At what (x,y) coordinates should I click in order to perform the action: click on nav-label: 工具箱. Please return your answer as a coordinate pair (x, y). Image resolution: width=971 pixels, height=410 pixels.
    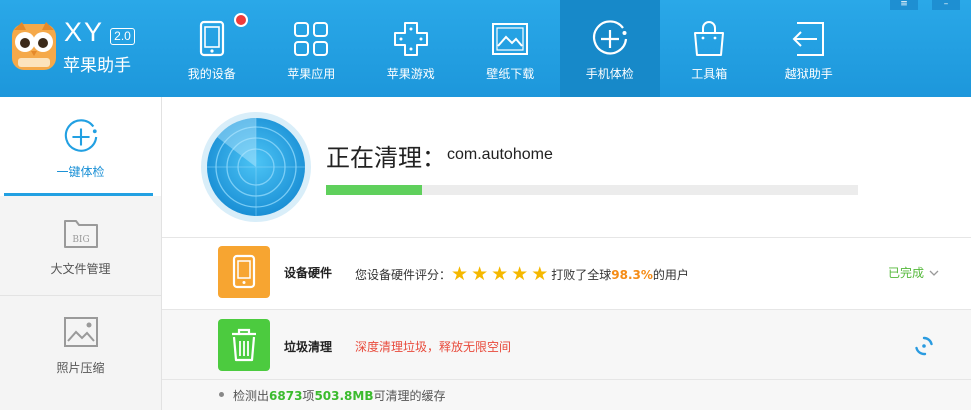
    Looking at the image, I should click on (709, 74).